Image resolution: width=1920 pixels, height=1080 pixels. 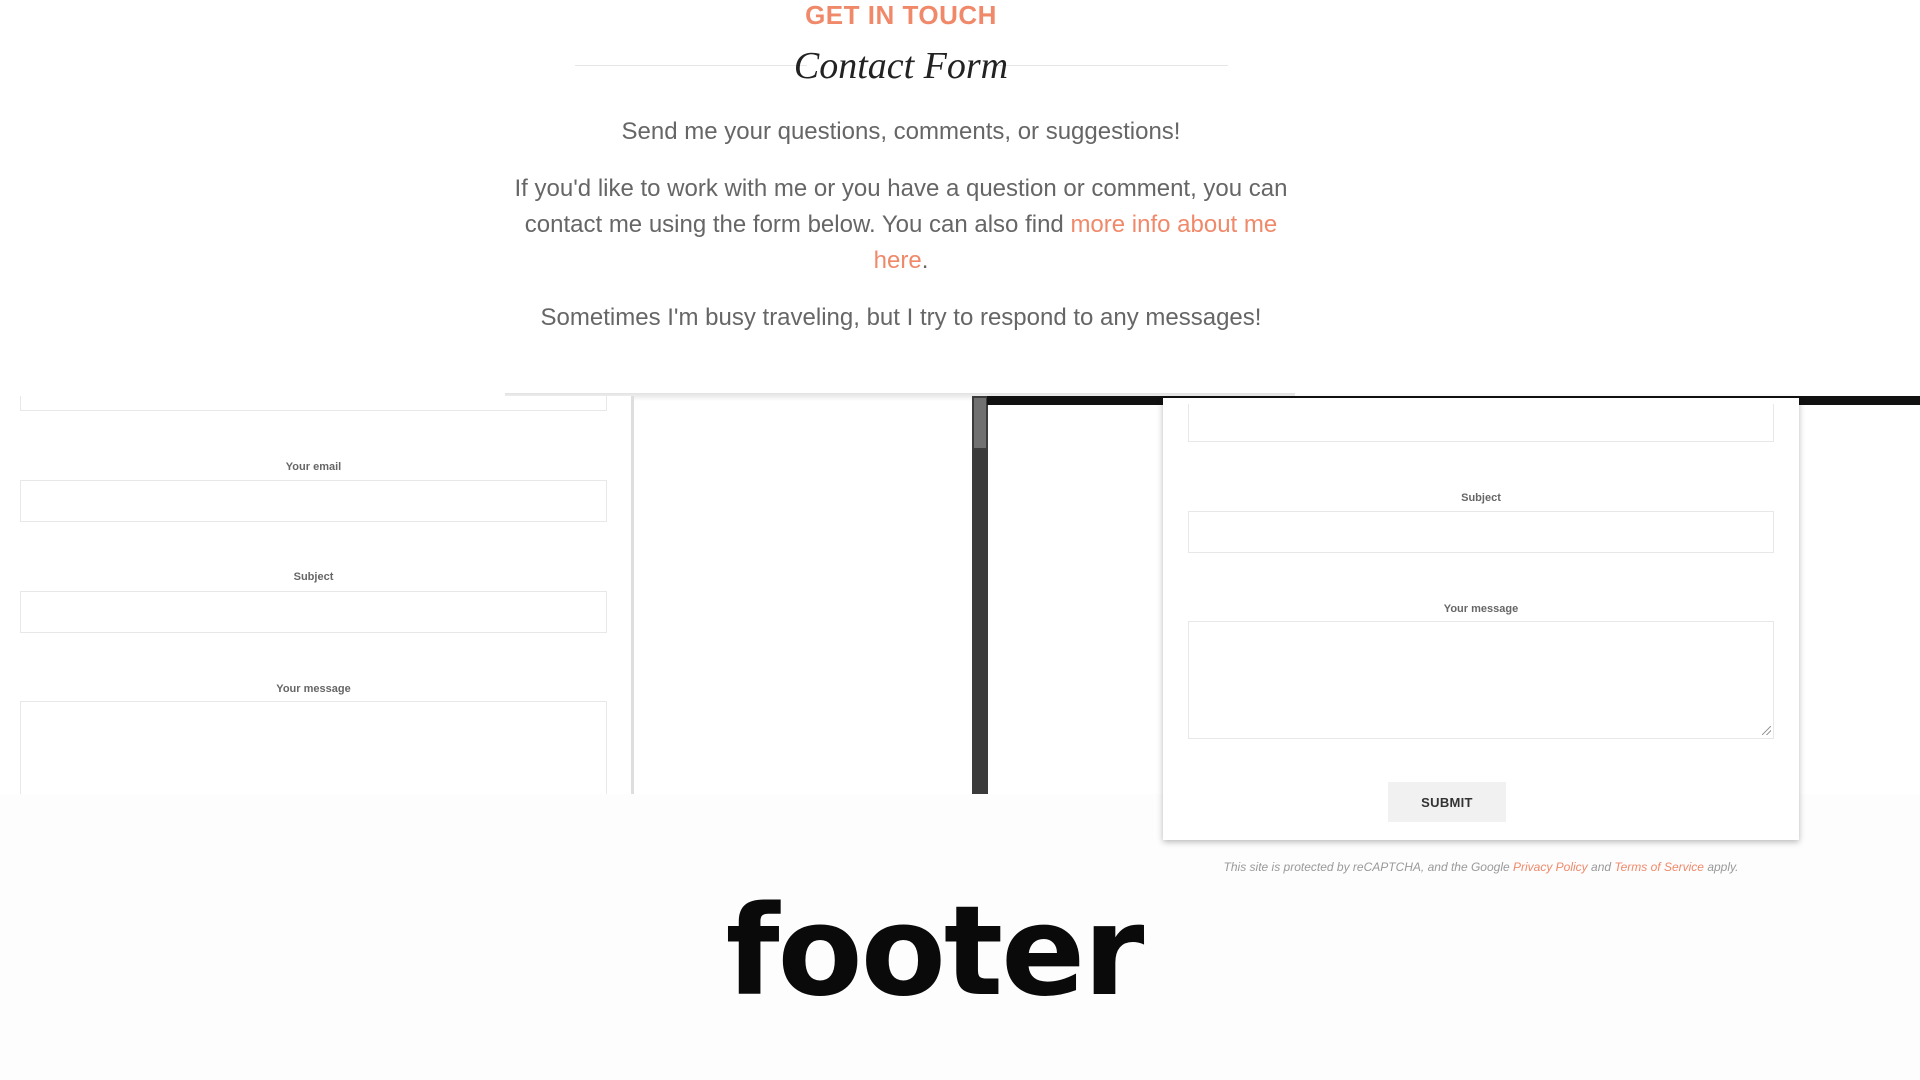 What do you see at coordinates (313, 689) in the screenshot?
I see `message-label: Your message` at bounding box center [313, 689].